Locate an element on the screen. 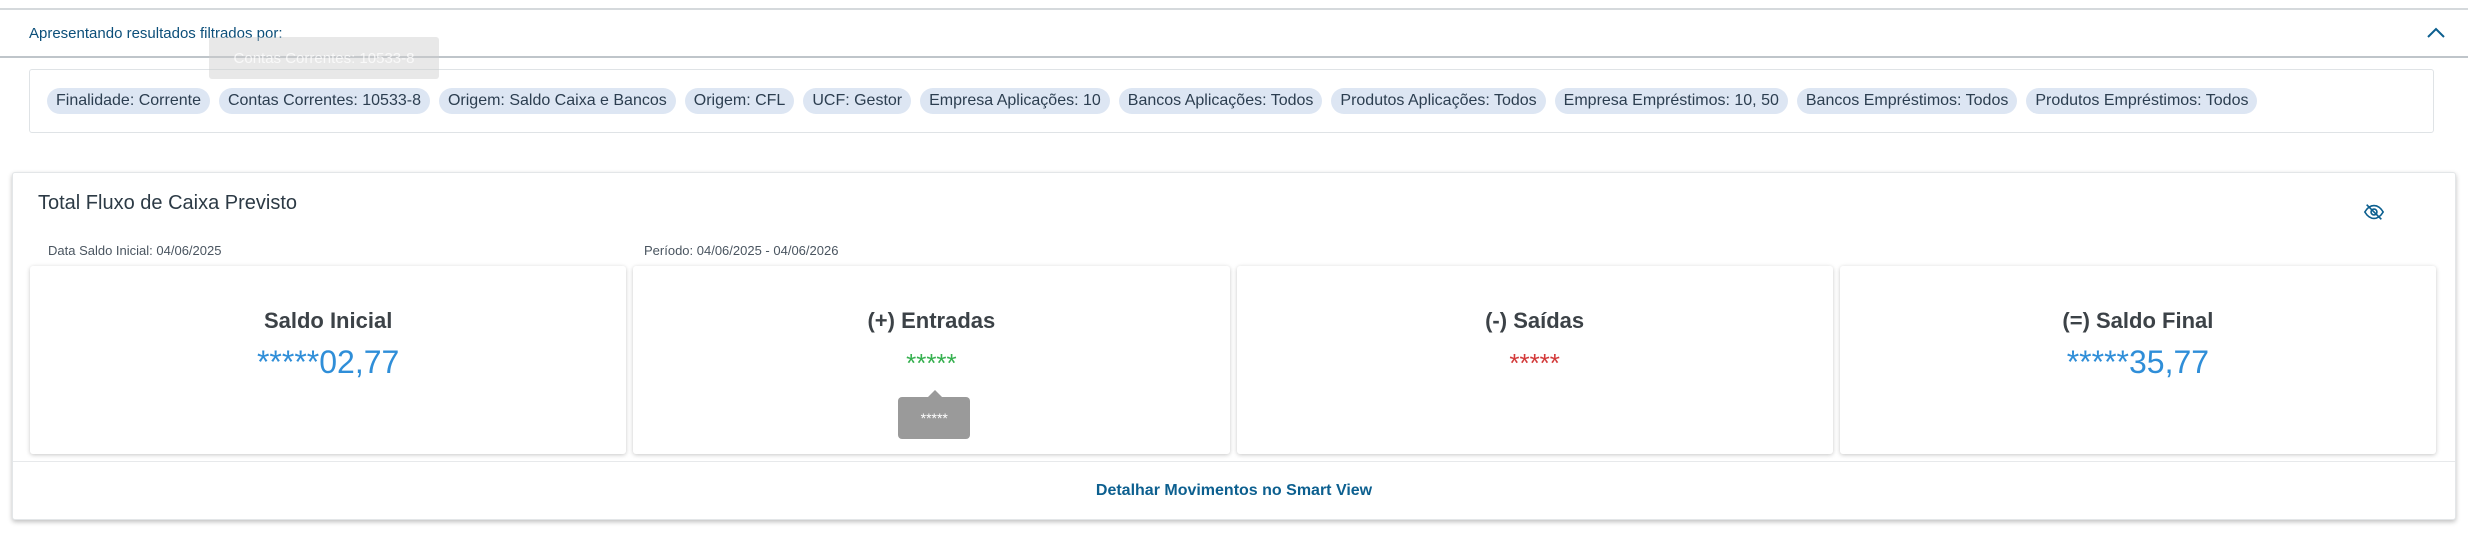 This screenshot has height=539, width=2468. panel-label: (+) Entradas is located at coordinates (931, 320).